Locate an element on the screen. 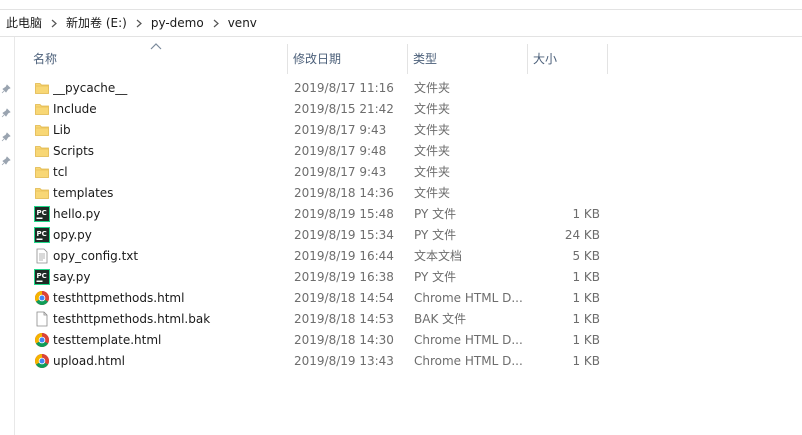 The height and width of the screenshot is (435, 802). file-name: Lib is located at coordinates (62, 130).